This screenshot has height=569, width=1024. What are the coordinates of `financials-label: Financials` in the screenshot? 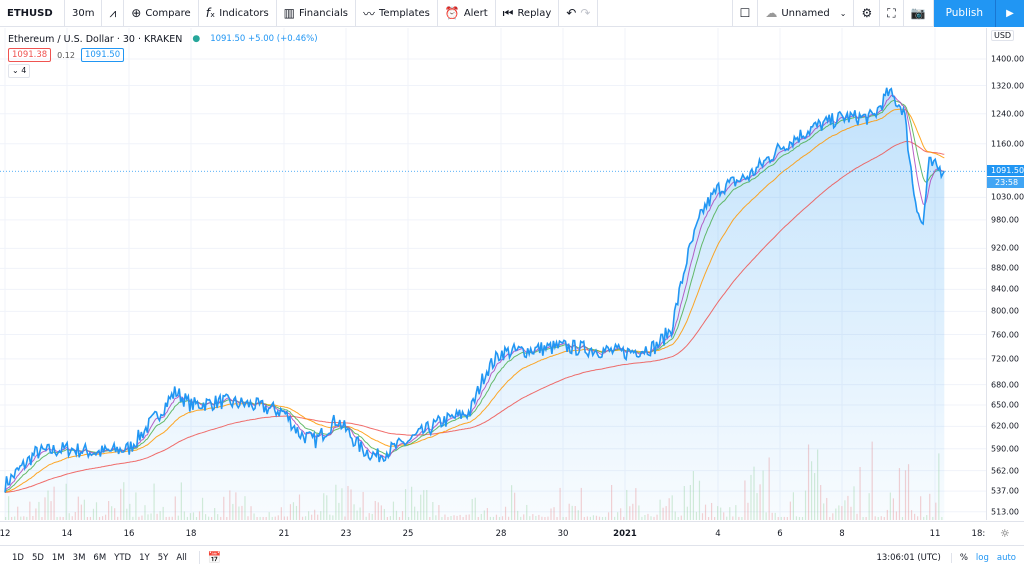 It's located at (323, 13).